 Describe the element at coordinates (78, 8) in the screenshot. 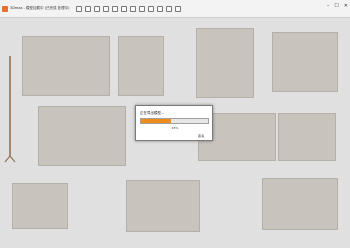

I see `new-icon` at that location.